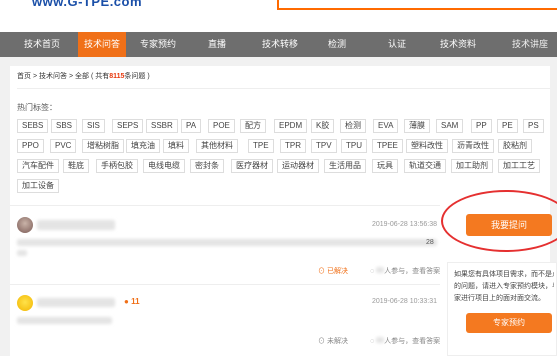  I want to click on tag-item: TPE, so click(261, 146).